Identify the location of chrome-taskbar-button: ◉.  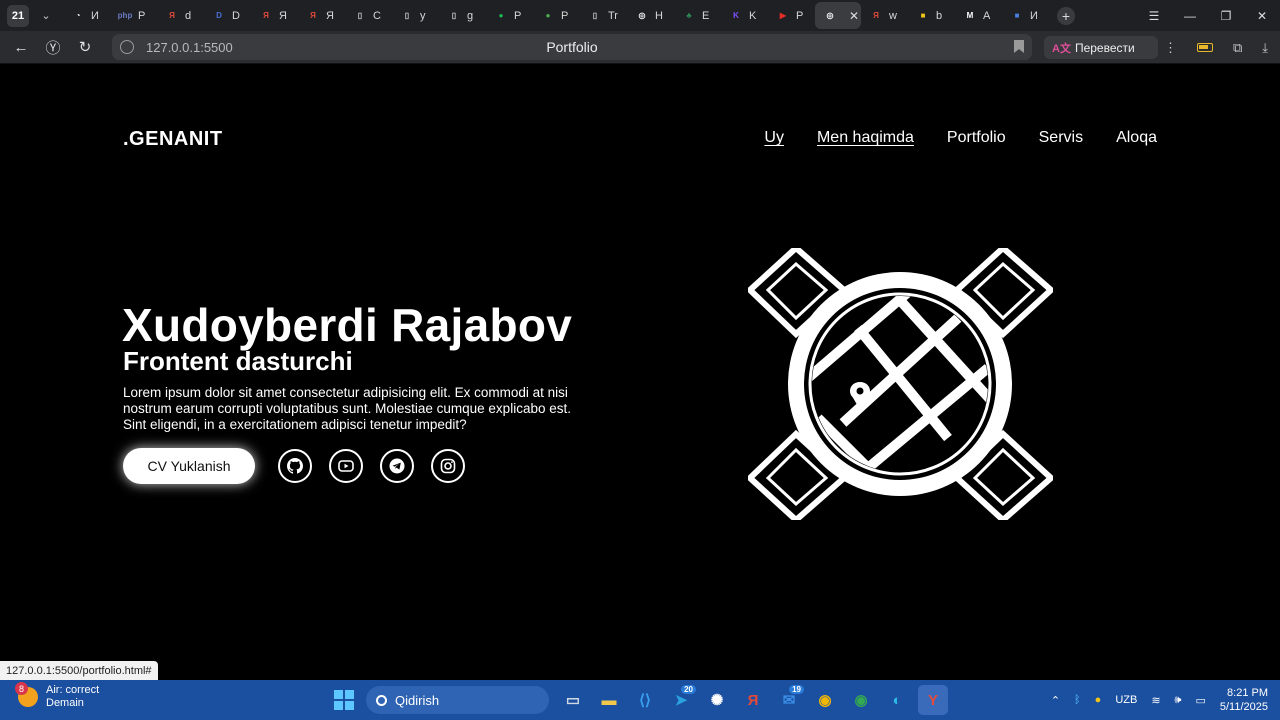
(825, 700).